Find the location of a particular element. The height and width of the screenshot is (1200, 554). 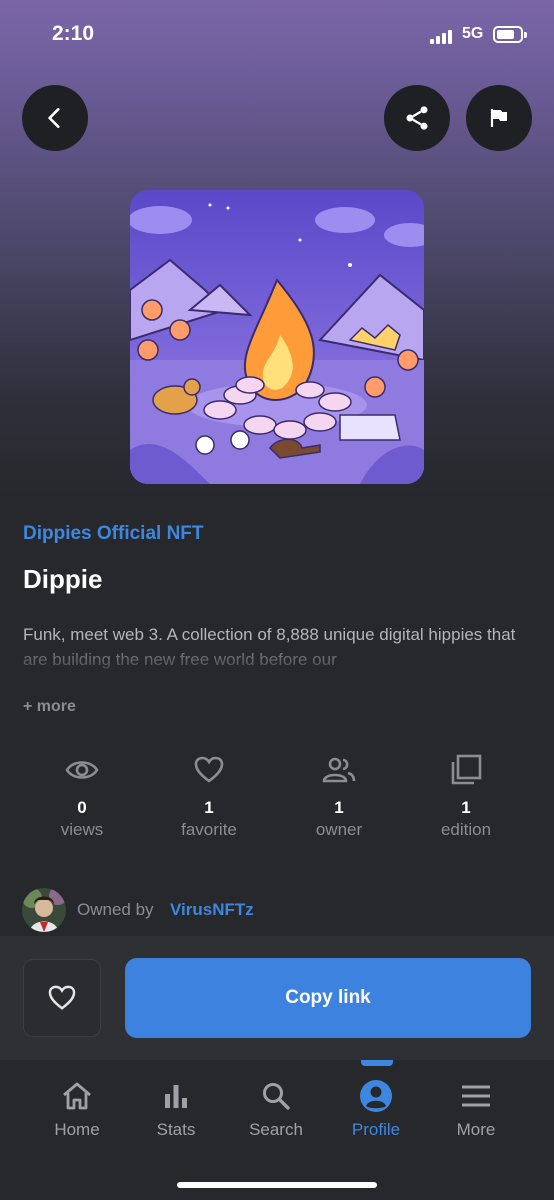

tab-label: Stats is located at coordinates (176, 1129).